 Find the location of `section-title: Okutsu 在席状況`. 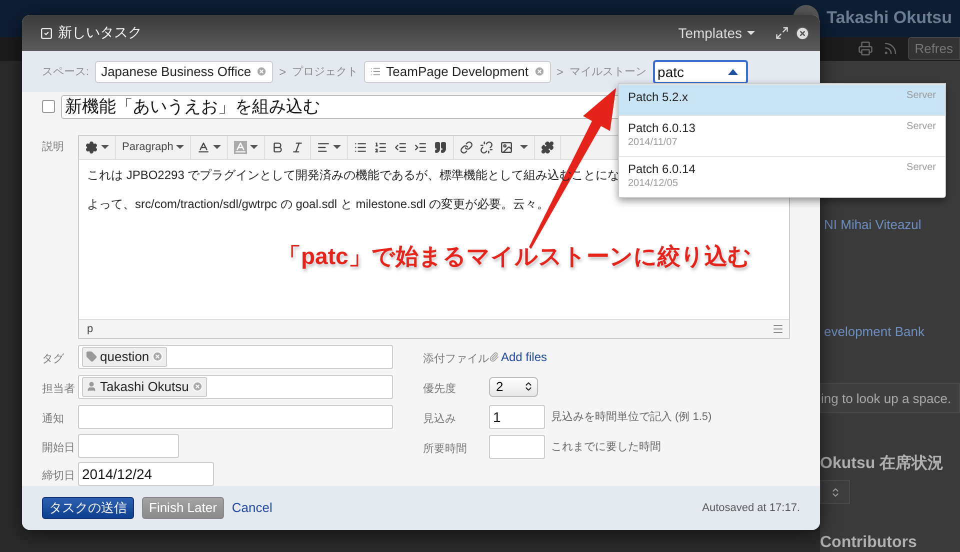

section-title: Okutsu 在席状況 is located at coordinates (882, 463).